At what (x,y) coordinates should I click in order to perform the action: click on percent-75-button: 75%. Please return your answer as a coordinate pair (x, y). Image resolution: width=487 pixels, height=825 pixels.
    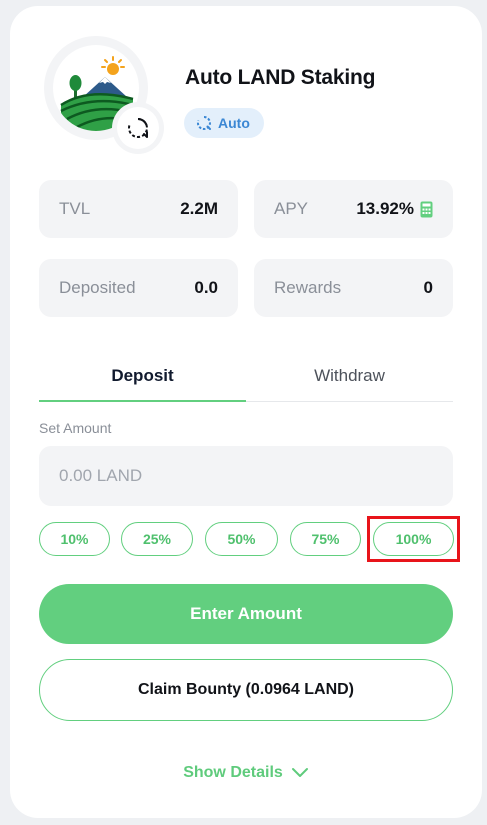
    Looking at the image, I should click on (325, 539).